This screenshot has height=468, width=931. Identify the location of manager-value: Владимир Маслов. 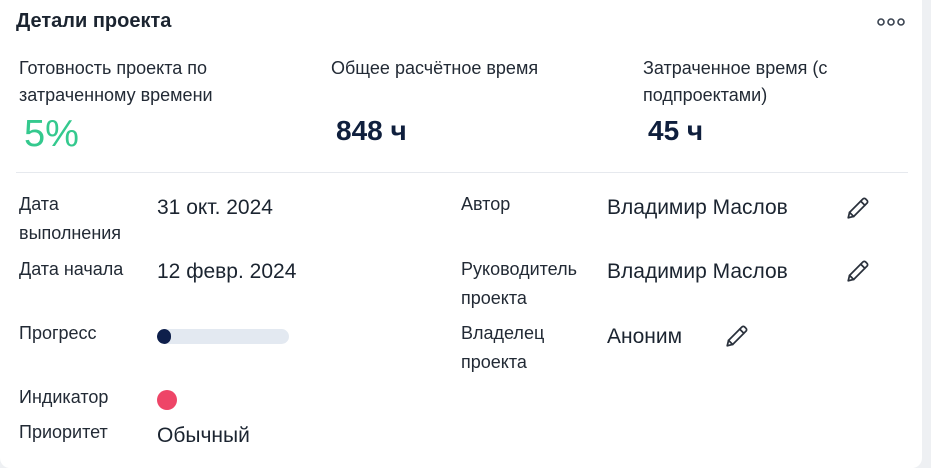
(697, 271).